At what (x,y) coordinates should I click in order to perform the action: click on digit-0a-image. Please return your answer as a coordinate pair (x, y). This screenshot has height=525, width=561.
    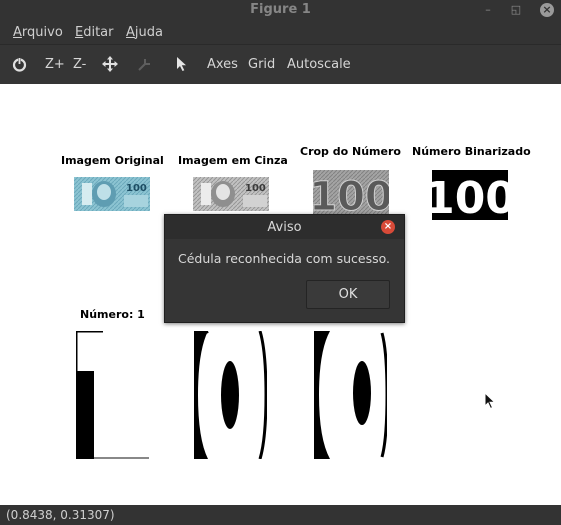
    Looking at the image, I should click on (230, 395).